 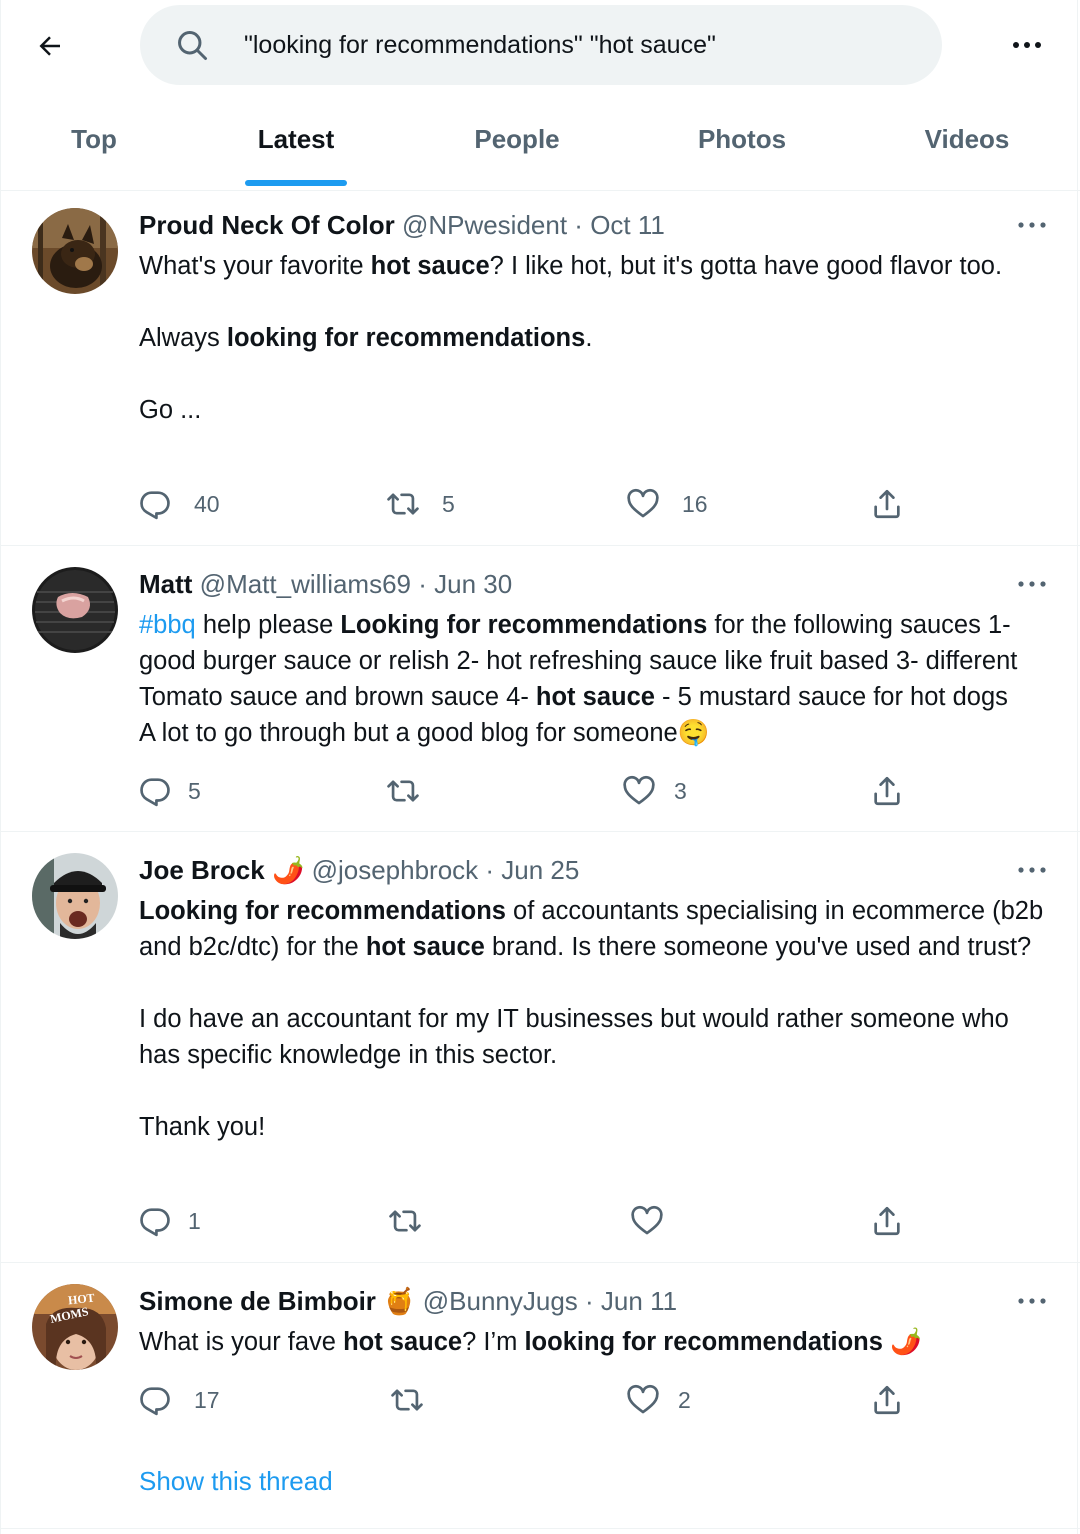 I want to click on reply-button: 17, so click(x=179, y=1400).